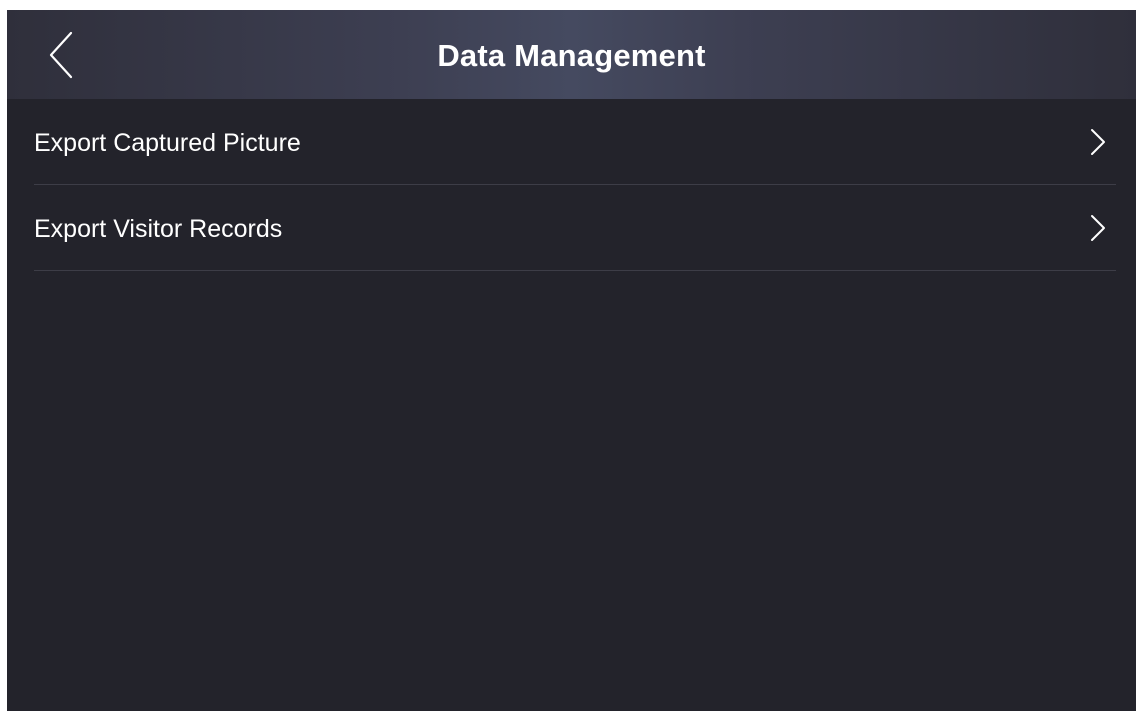 Image resolution: width=1136 pixels, height=711 pixels. I want to click on menu-item-label: Export Captured Picture, so click(167, 143).